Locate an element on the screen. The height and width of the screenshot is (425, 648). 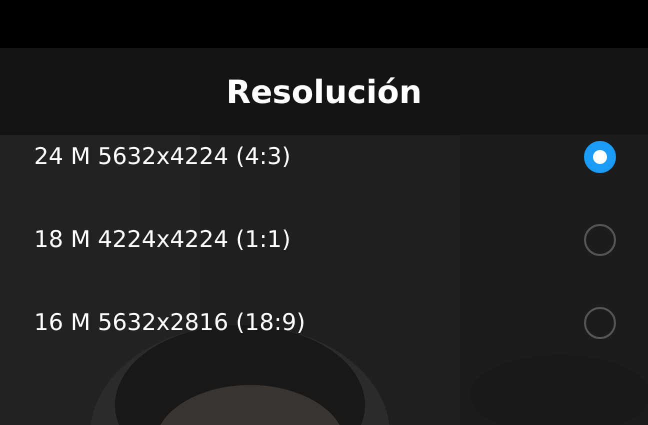
option-label: 18 M 4224x4224 (1:1) is located at coordinates (162, 239).